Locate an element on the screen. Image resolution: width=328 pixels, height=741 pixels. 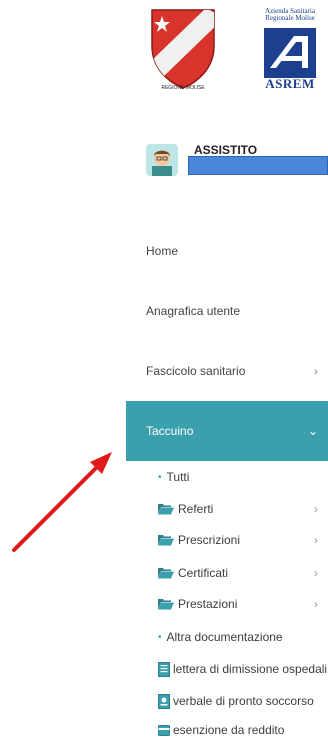
menu-item-label: Home is located at coordinates (162, 251).